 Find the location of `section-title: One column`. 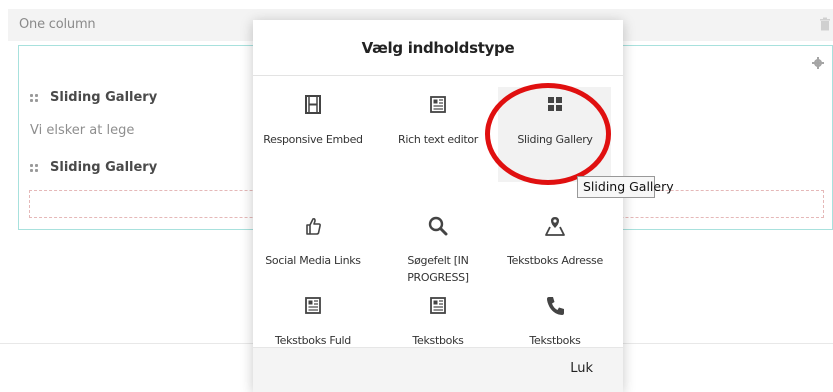

section-title: One column is located at coordinates (57, 24).